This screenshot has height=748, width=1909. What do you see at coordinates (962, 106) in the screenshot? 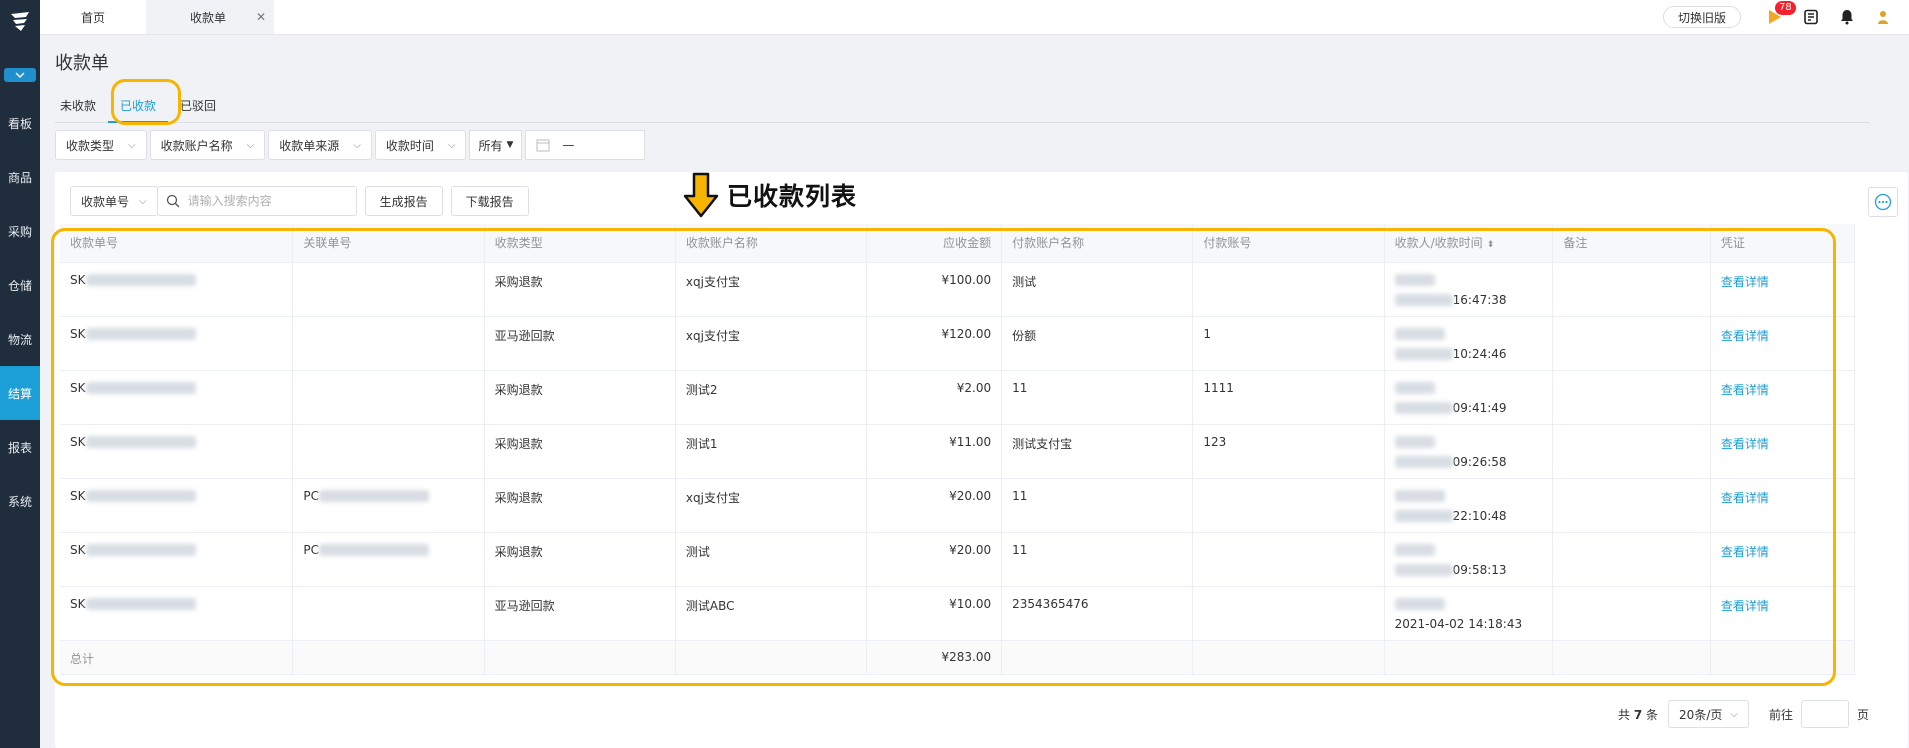
I see `status-tabs: 未收款 已收款 已驳回` at bounding box center [962, 106].